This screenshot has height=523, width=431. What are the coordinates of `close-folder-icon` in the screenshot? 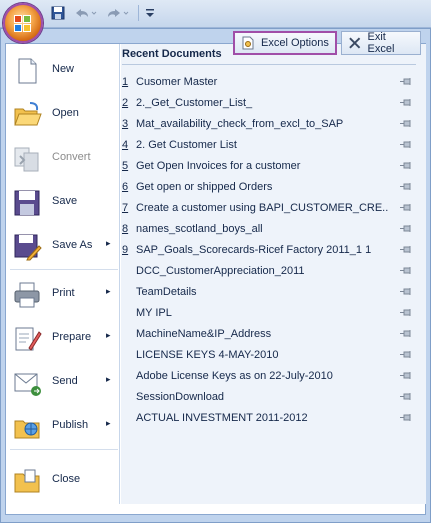 It's located at (27, 481).